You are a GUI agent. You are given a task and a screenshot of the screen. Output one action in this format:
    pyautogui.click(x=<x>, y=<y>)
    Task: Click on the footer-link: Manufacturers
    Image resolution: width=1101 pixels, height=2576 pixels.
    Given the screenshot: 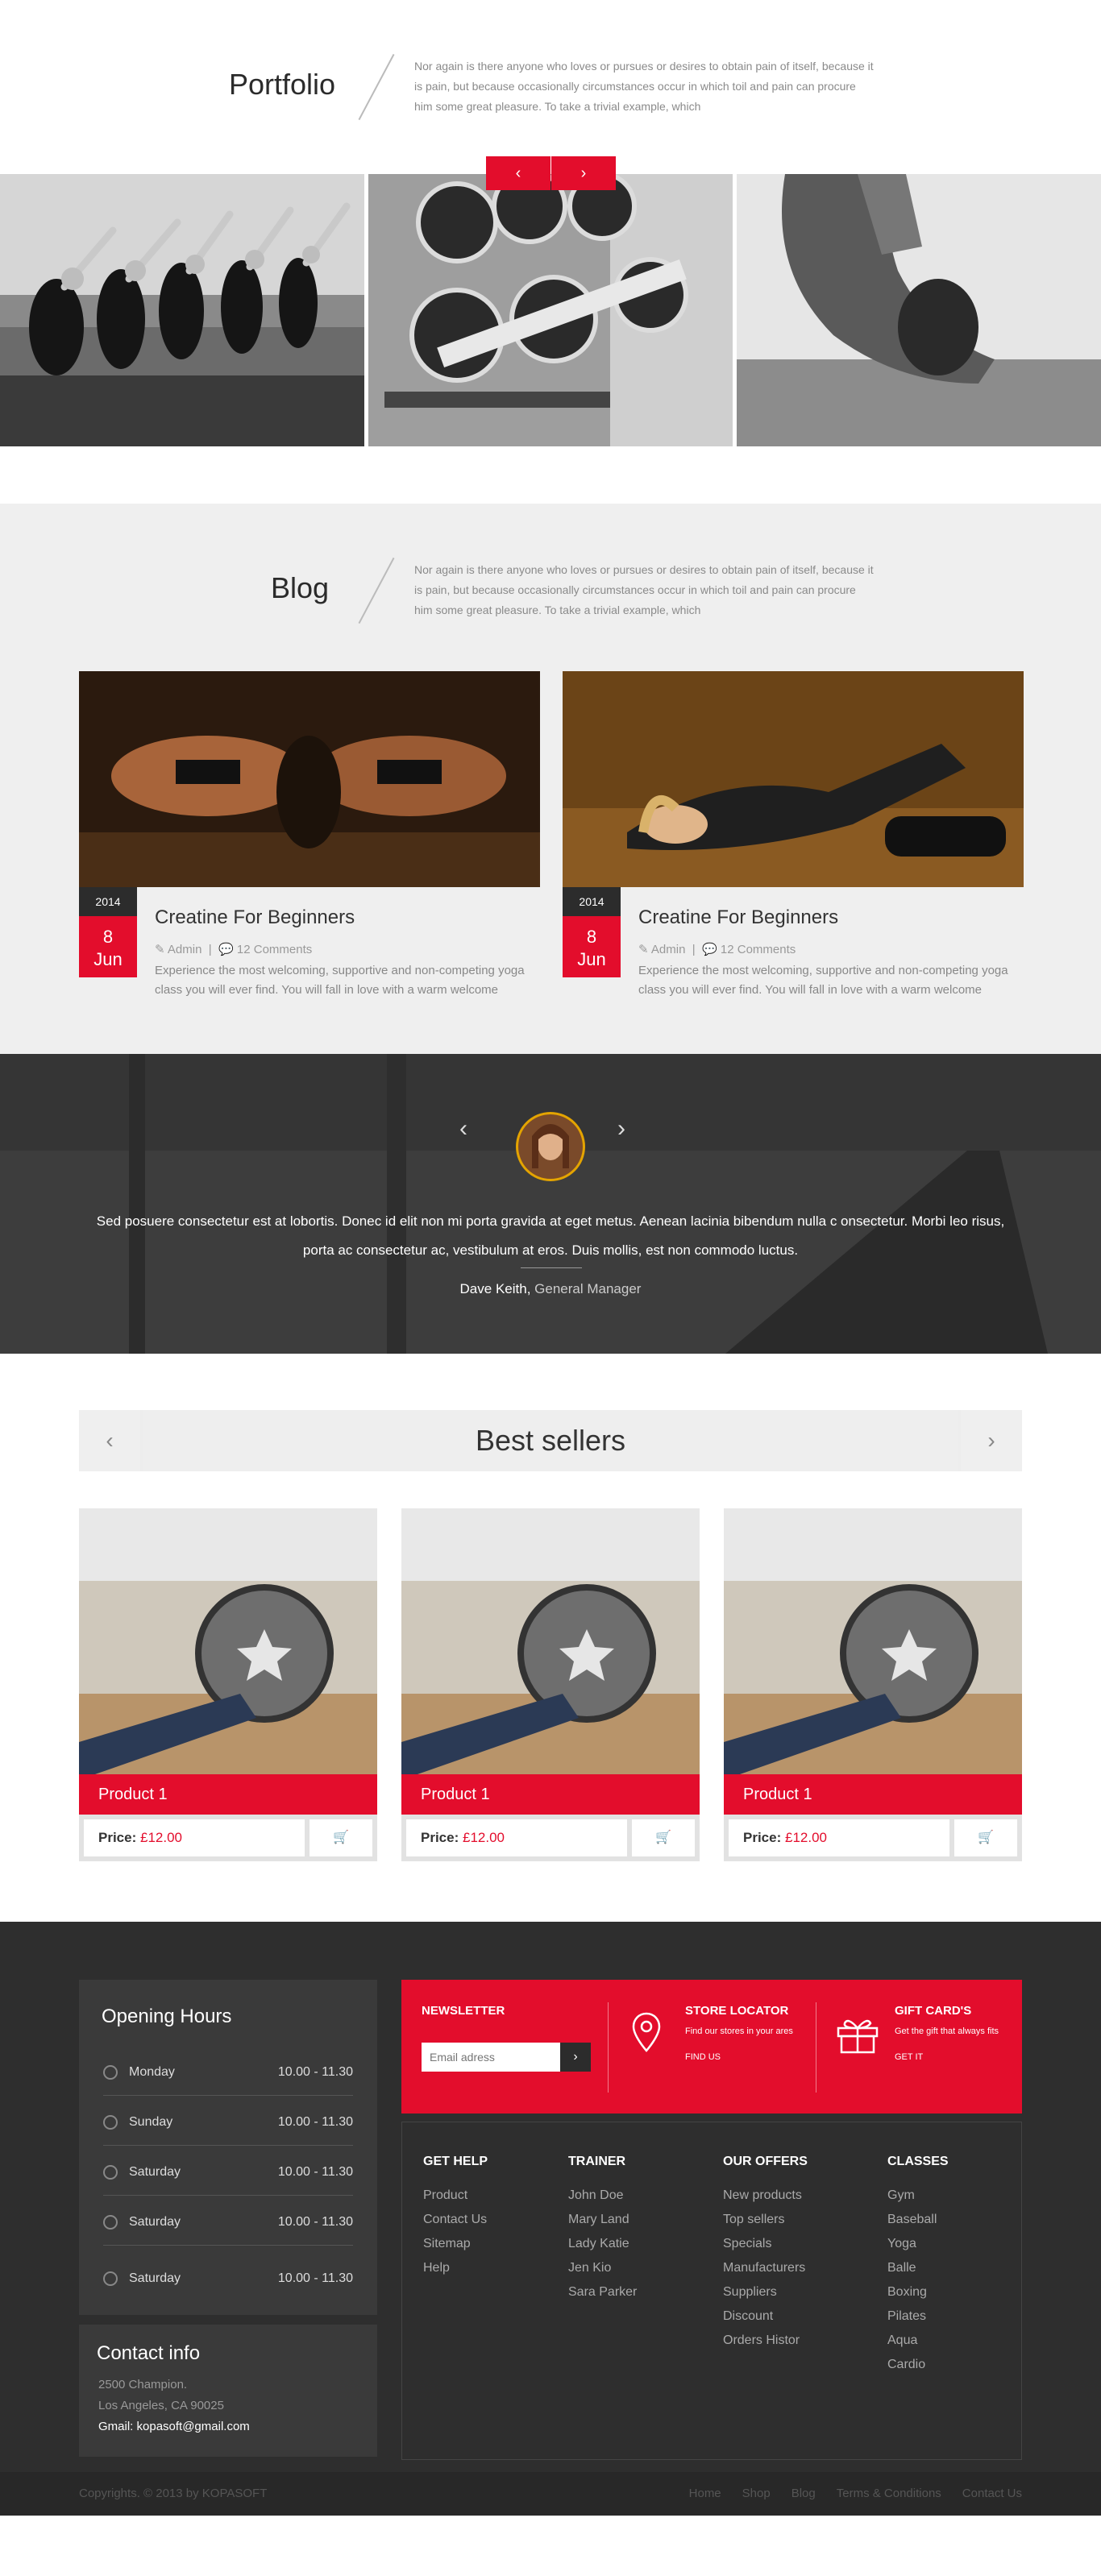 What is the action you would take?
    pyautogui.click(x=765, y=2268)
    